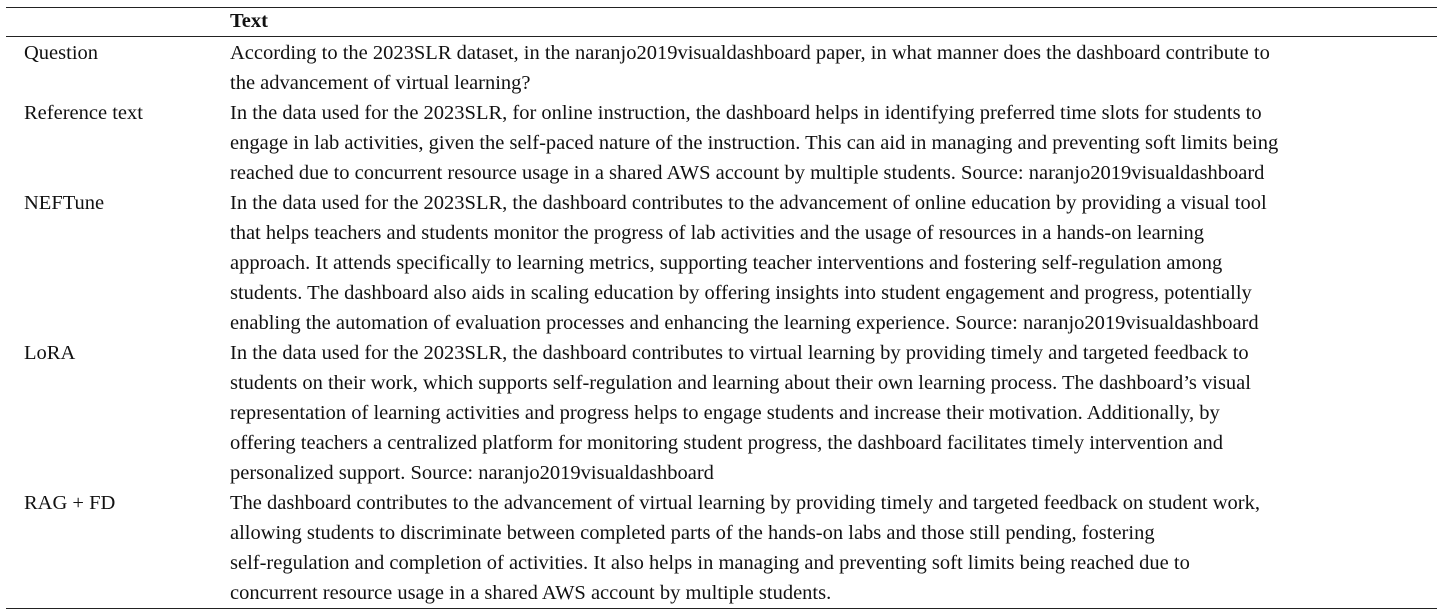 The height and width of the screenshot is (612, 1437). I want to click on row-label: Reference text, so click(83, 113).